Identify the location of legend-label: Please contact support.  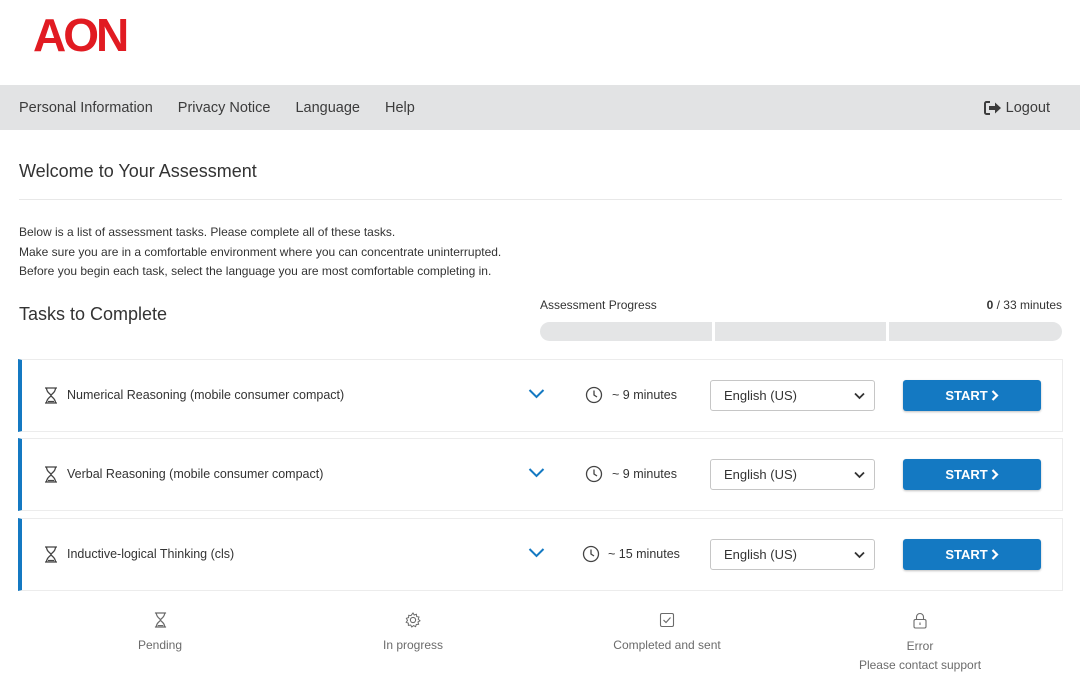
(920, 665).